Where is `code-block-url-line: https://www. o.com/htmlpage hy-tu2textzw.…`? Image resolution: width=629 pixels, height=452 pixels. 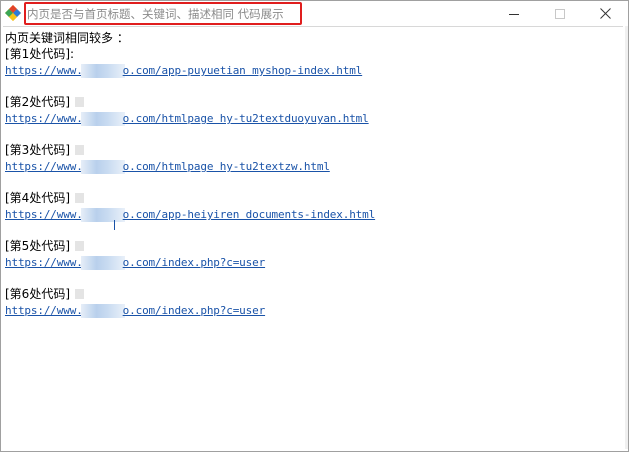 code-block-url-line: https://www. o.com/htmlpage hy-tu2textzw.… is located at coordinates (314, 166).